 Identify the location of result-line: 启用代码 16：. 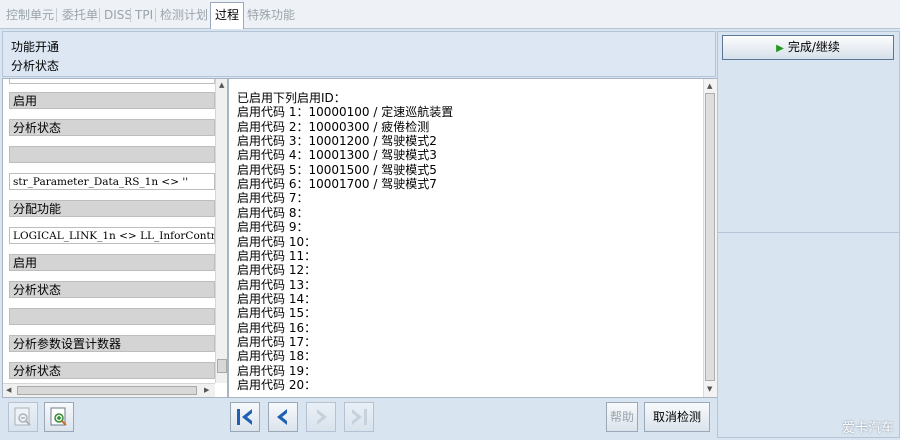
(277, 327).